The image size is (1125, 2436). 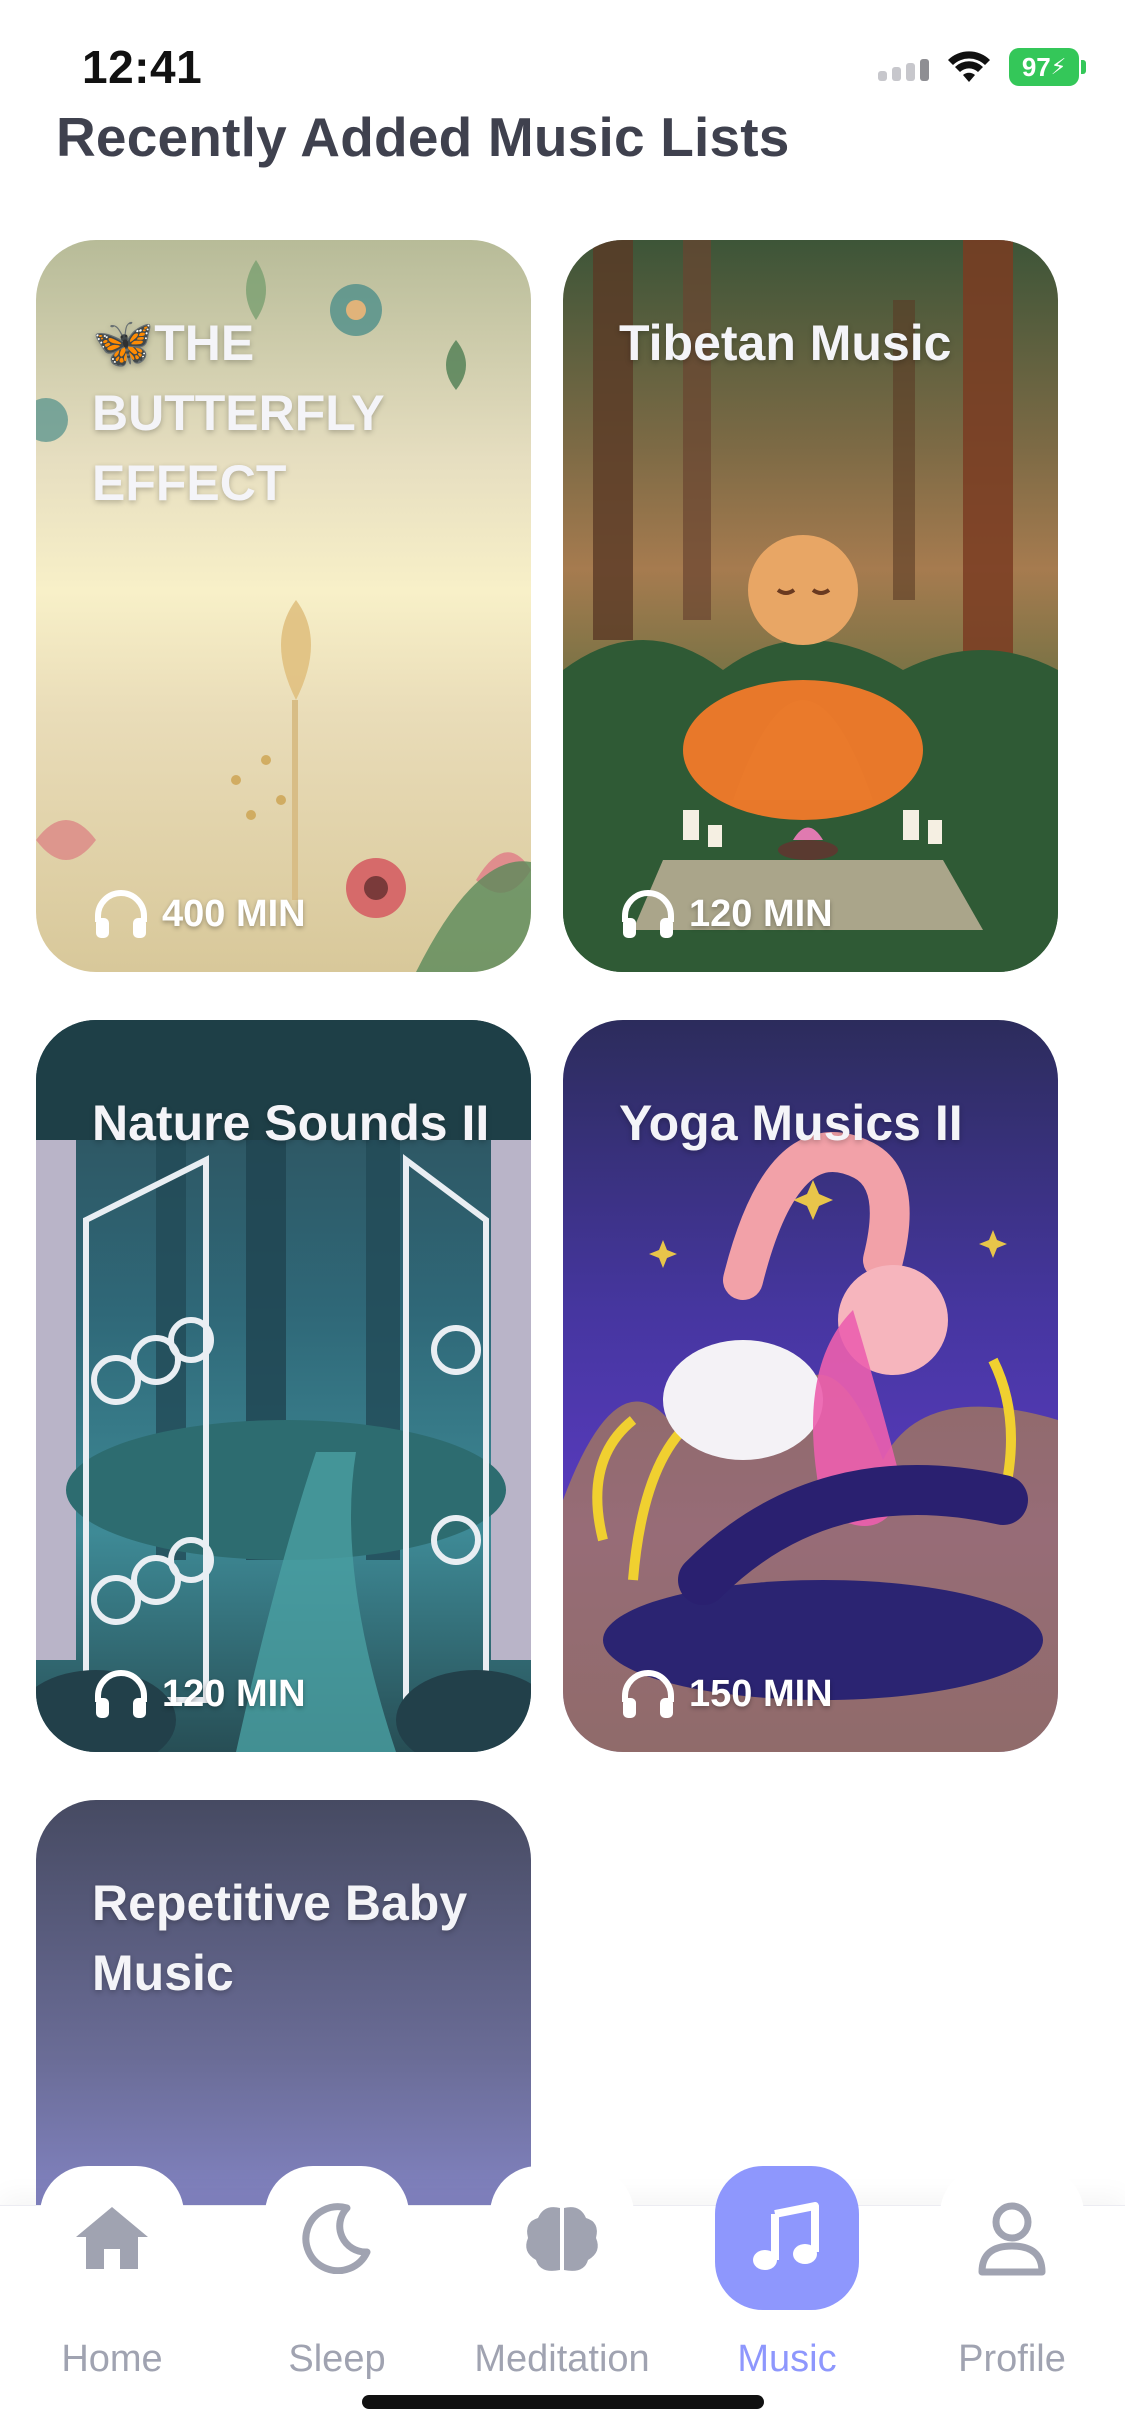 I want to click on wifi-icon, so click(x=969, y=67).